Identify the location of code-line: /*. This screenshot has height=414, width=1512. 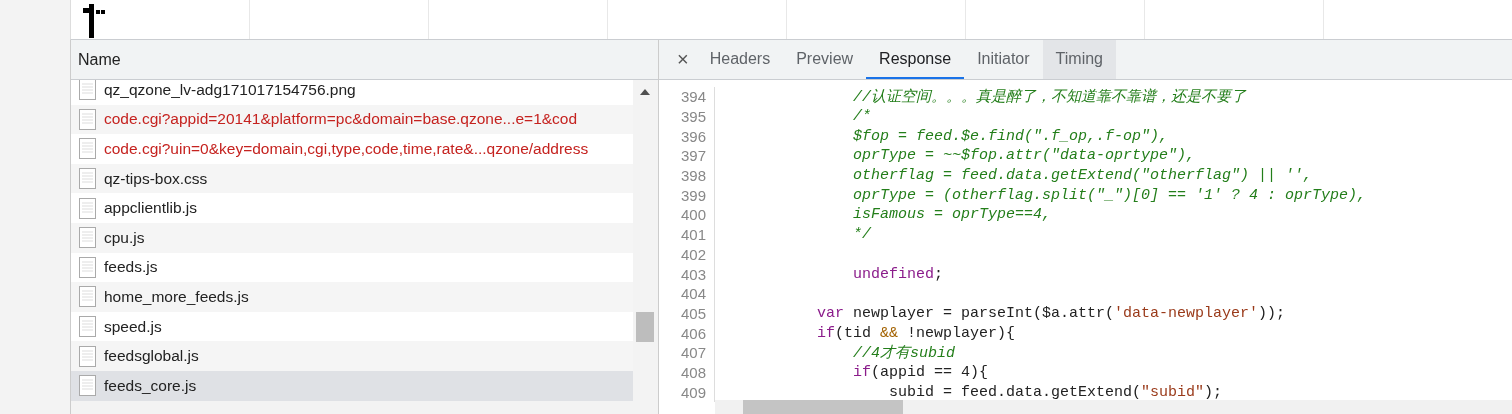
(862, 117).